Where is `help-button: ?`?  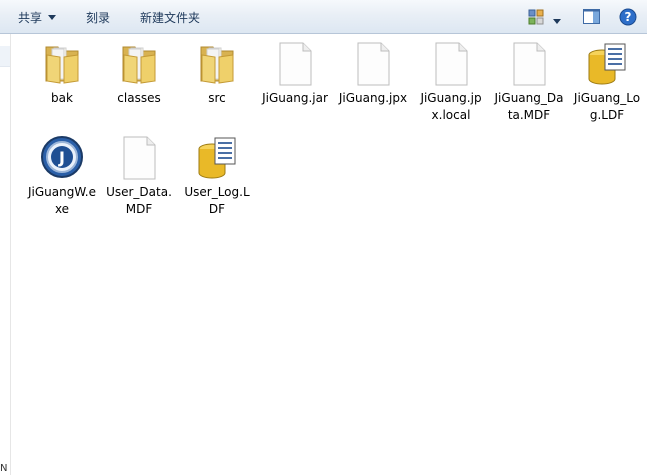 help-button: ? is located at coordinates (628, 18).